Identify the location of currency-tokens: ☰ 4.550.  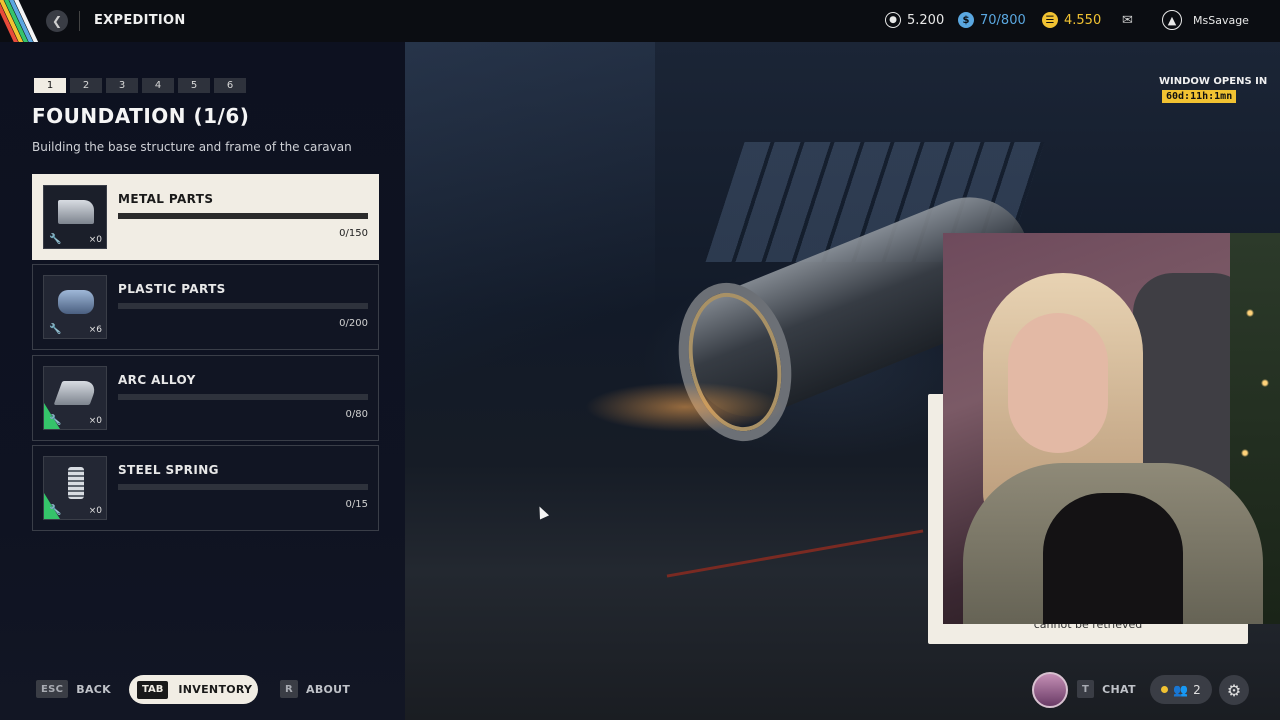
(1071, 20).